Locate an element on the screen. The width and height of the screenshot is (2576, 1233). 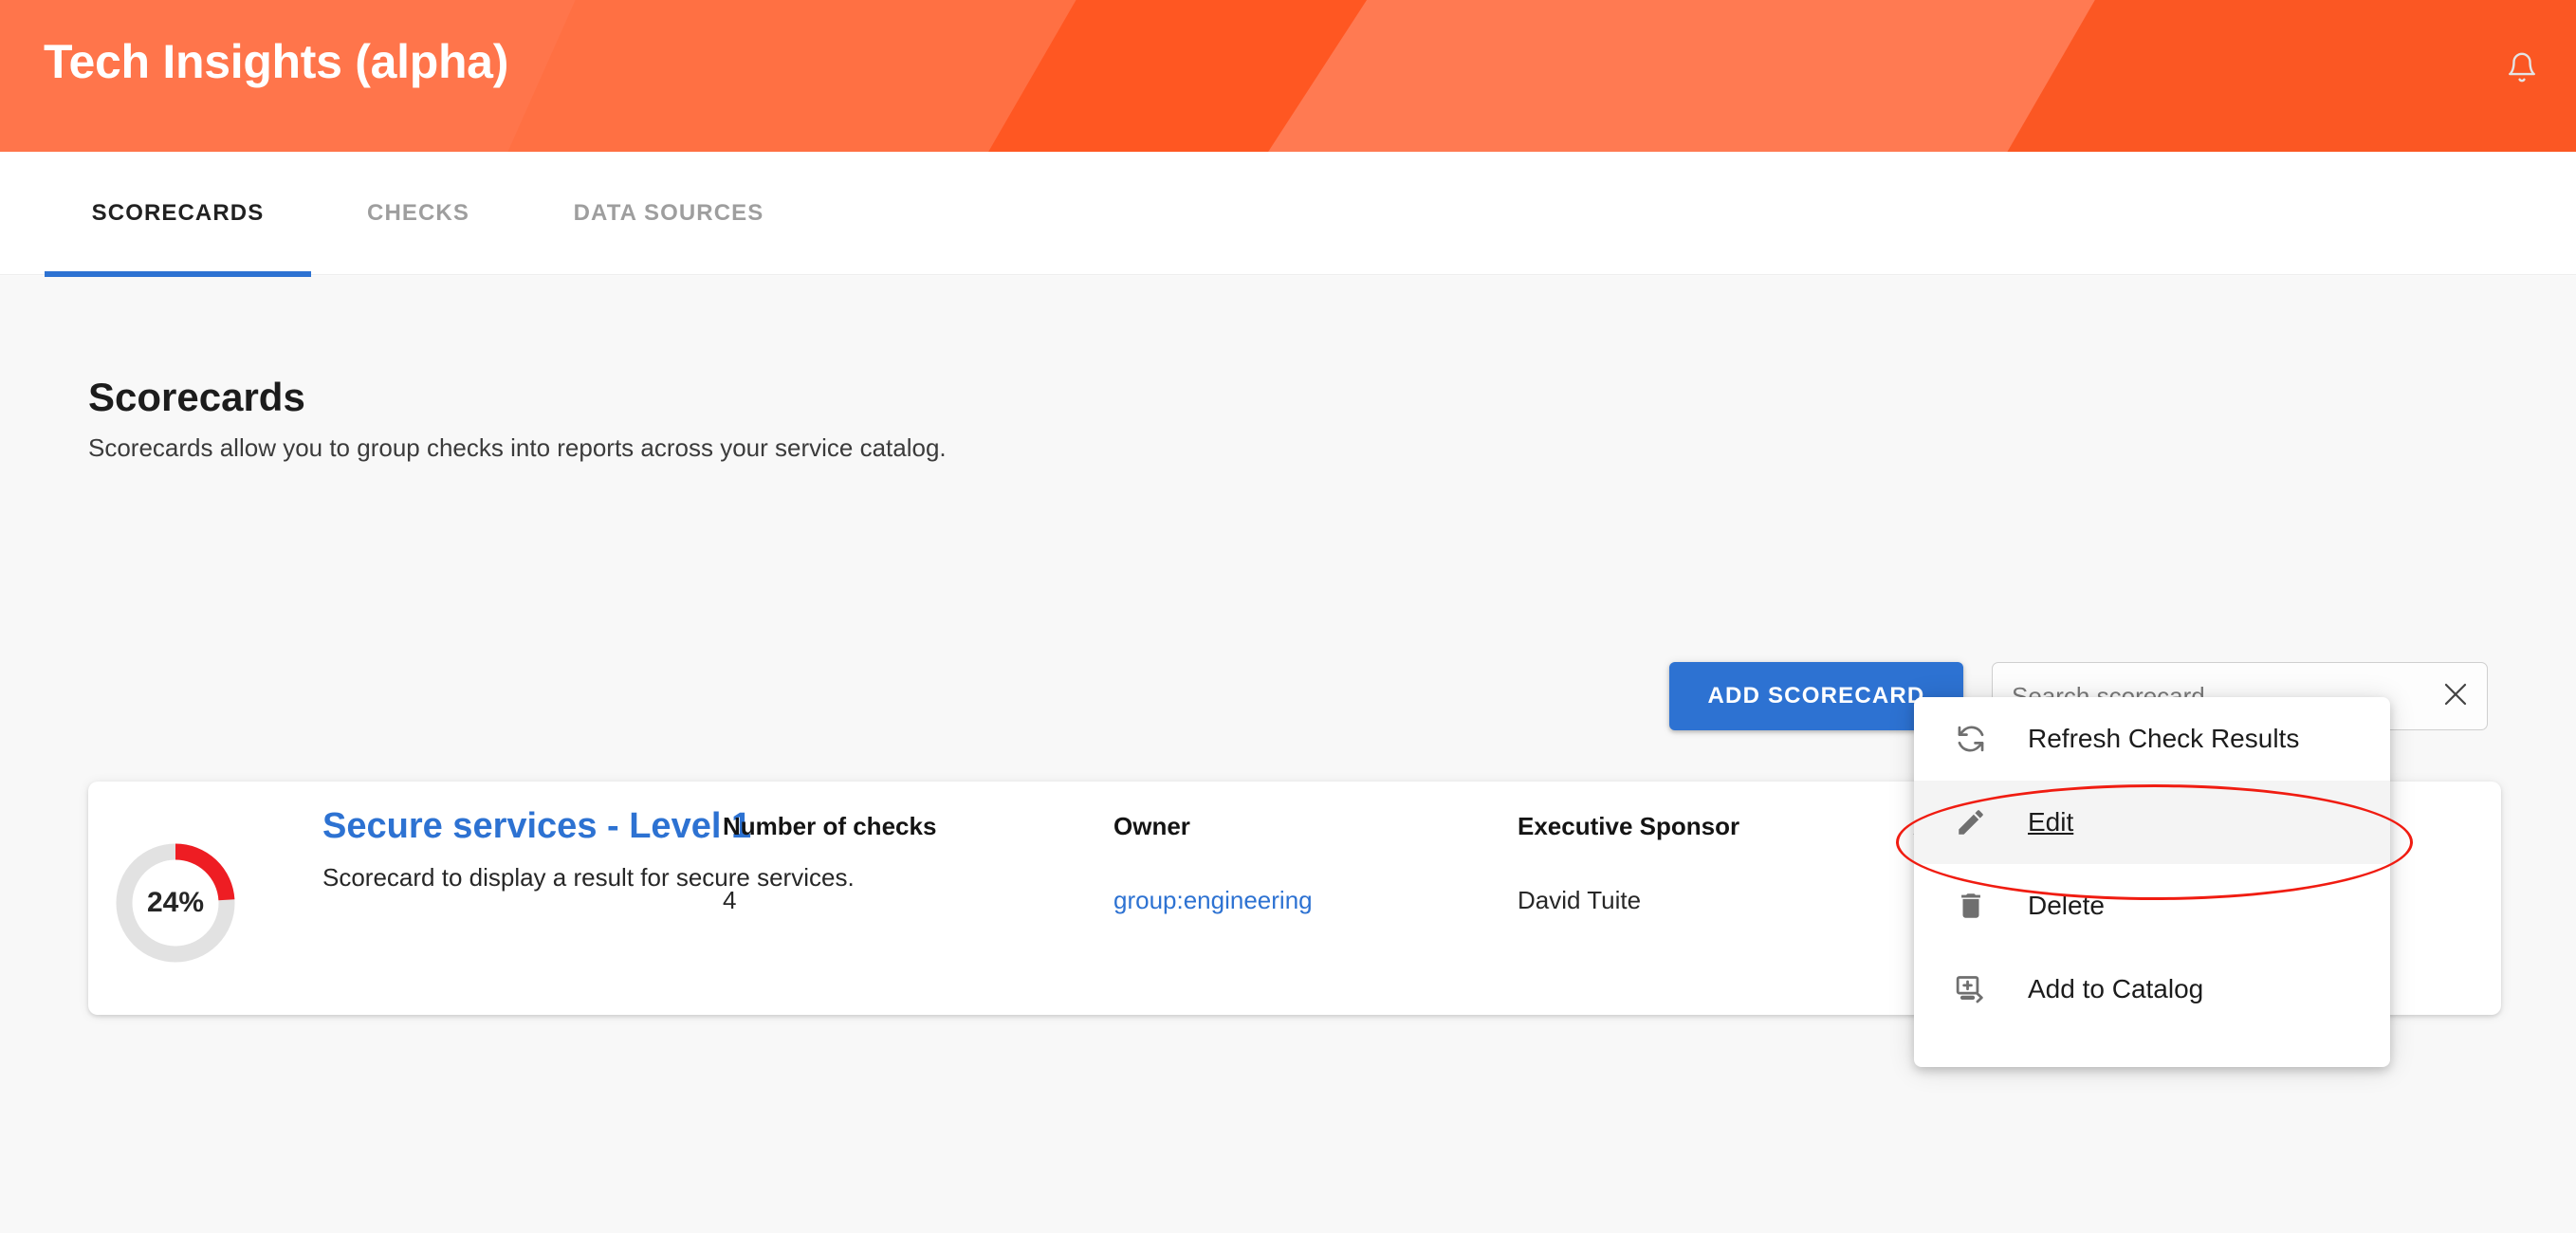
tabs-bar: SCORECARDS CHECKS DATA SOURCES is located at coordinates (1288, 213).